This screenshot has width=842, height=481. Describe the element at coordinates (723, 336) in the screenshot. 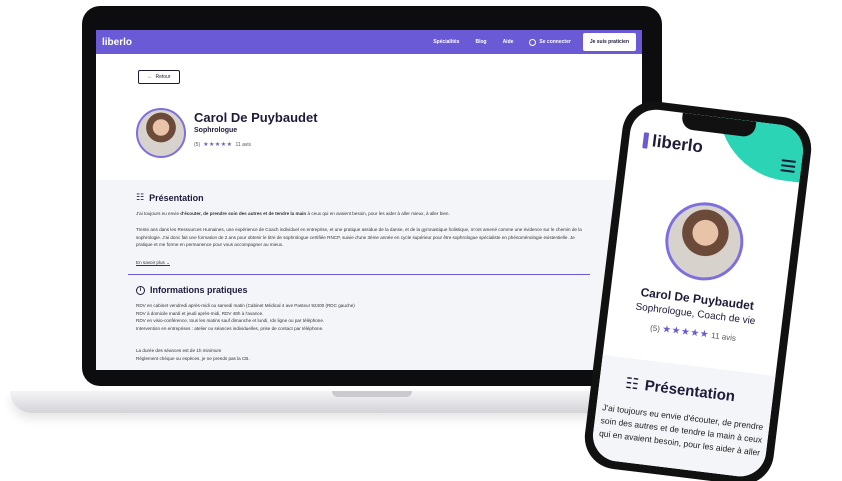

I see `phone-review-count: 11 avis` at that location.